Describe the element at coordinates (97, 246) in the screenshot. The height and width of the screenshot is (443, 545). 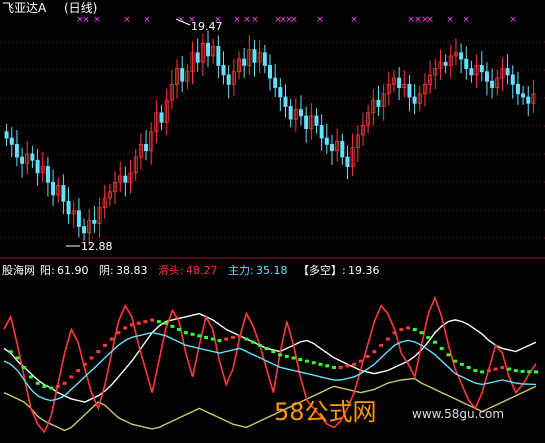
I see `low-price-label: 12.88` at that location.